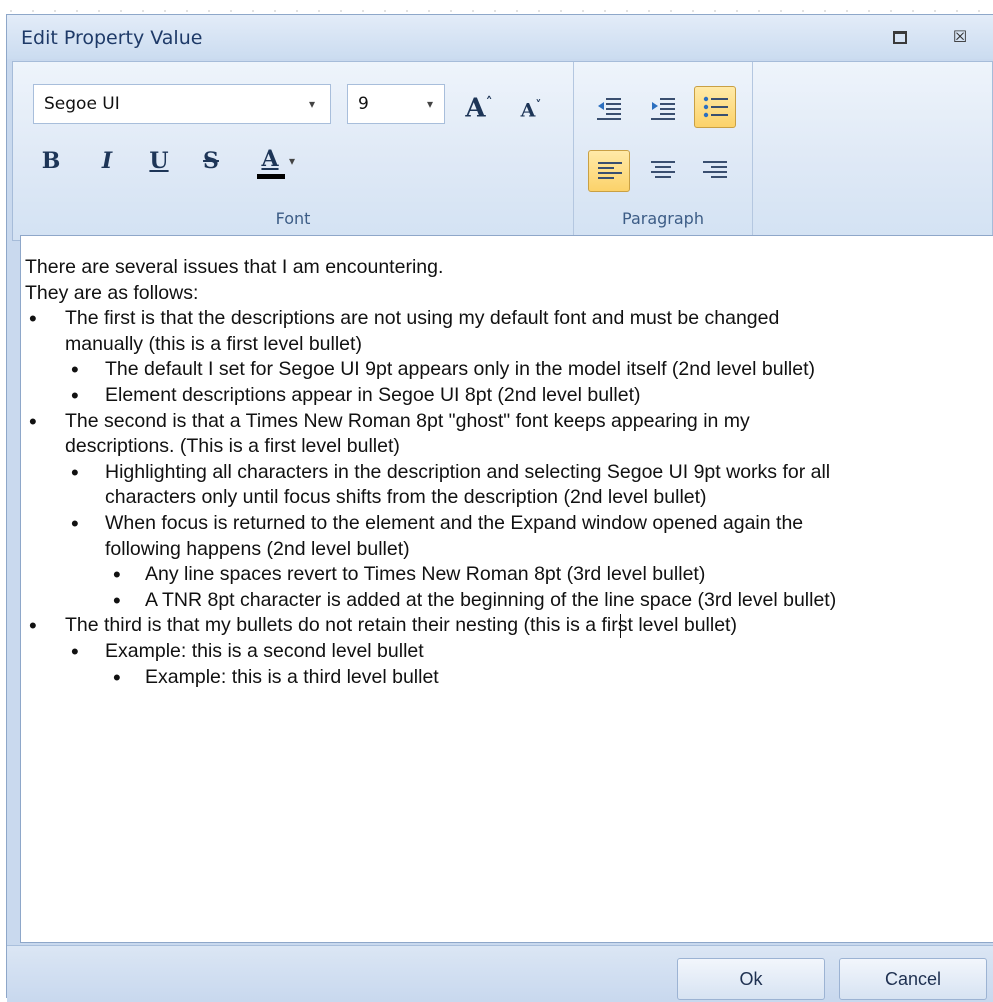 This screenshot has width=993, height=1002. I want to click on font-color-button: A ▾, so click(280, 160).